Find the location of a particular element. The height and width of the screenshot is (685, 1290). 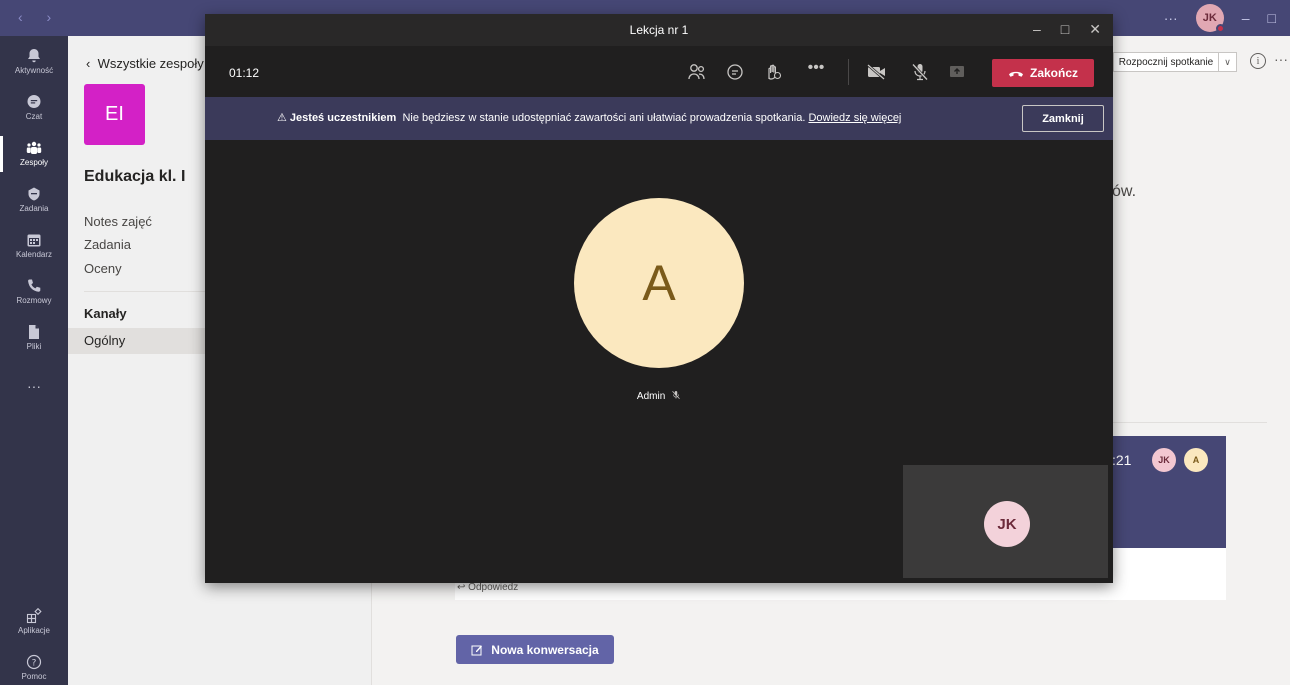

info-icon: i is located at coordinates (1258, 61).